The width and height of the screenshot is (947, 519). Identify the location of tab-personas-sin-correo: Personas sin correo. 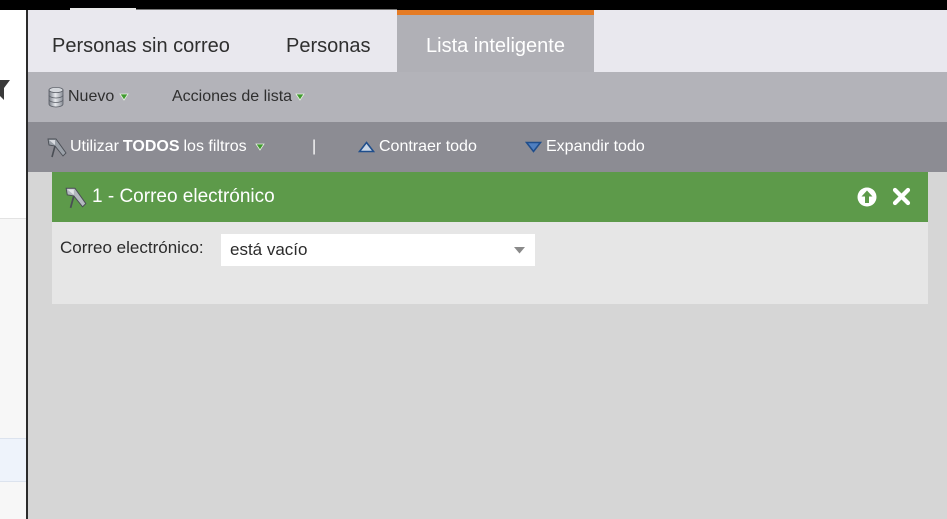
(141, 41).